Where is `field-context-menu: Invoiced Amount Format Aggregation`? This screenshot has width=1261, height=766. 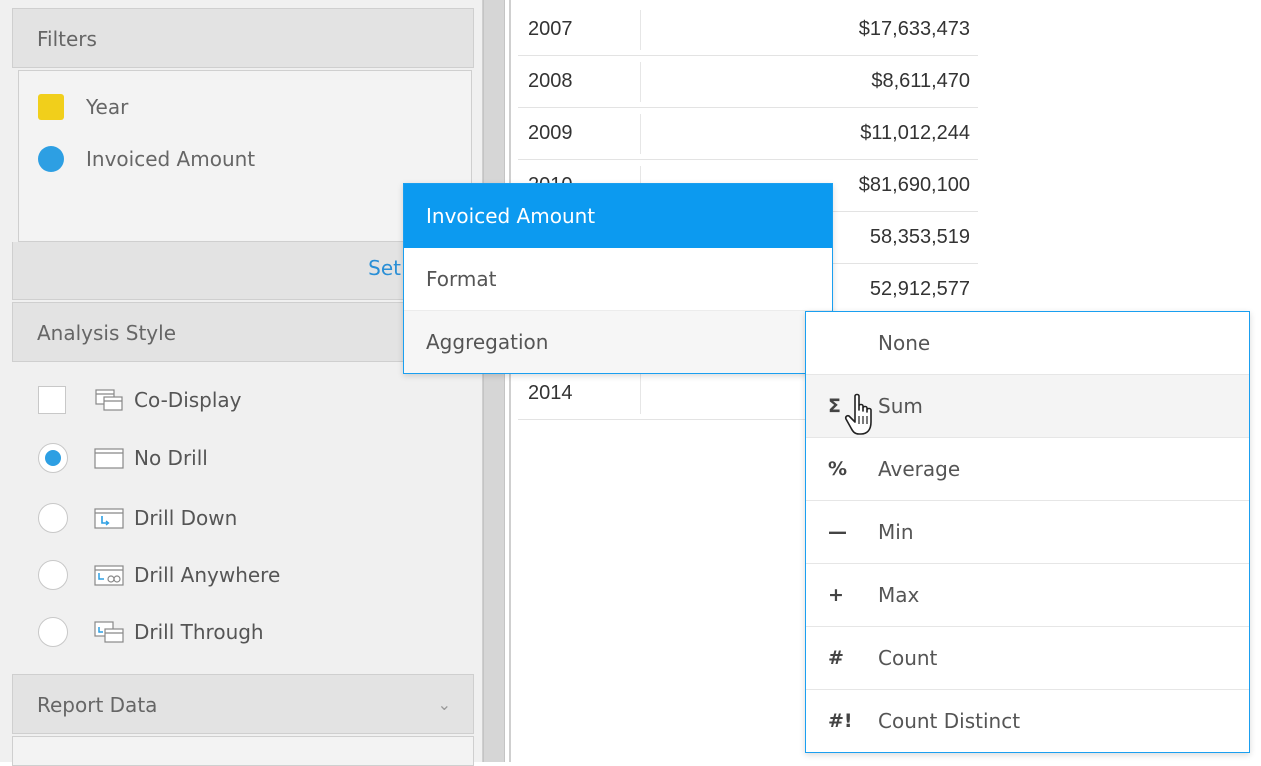
field-context-menu: Invoiced Amount Format Aggregation is located at coordinates (618, 278).